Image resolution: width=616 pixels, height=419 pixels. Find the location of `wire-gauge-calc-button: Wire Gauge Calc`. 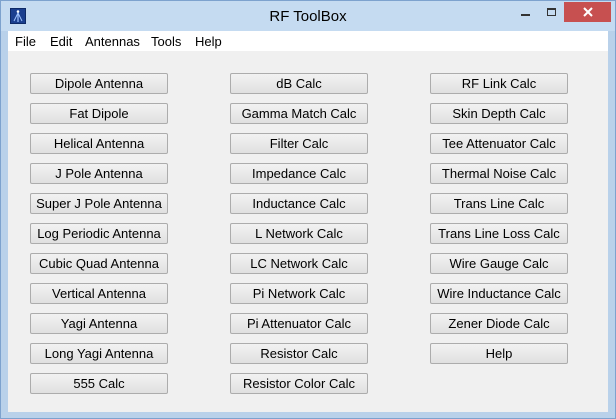

wire-gauge-calc-button: Wire Gauge Calc is located at coordinates (499, 263).